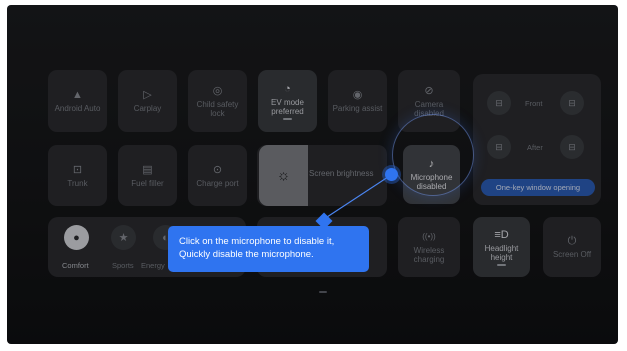 Image resolution: width=627 pixels, height=351 pixels. What do you see at coordinates (77, 108) in the screenshot?
I see `android-auto-label: Android Auto` at bounding box center [77, 108].